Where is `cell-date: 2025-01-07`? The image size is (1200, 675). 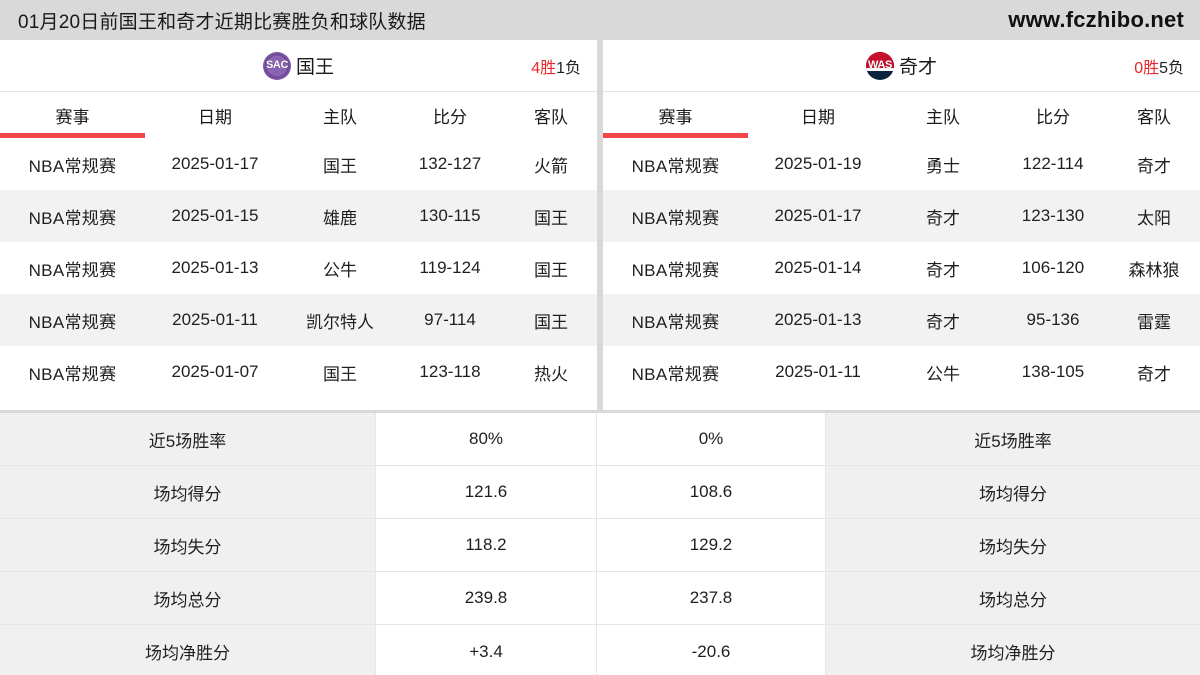 cell-date: 2025-01-07 is located at coordinates (215, 372).